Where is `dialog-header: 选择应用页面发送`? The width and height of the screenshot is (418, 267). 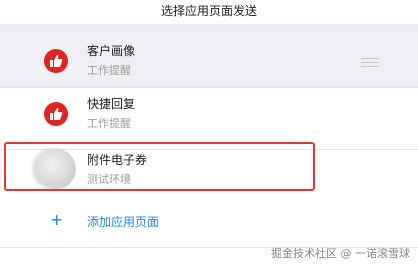 dialog-header: 选择应用页面发送 is located at coordinates (209, 12).